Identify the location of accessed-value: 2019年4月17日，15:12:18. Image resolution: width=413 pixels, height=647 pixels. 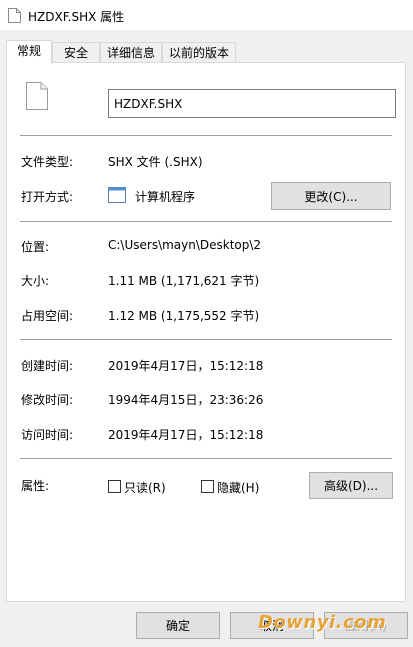
(186, 435).